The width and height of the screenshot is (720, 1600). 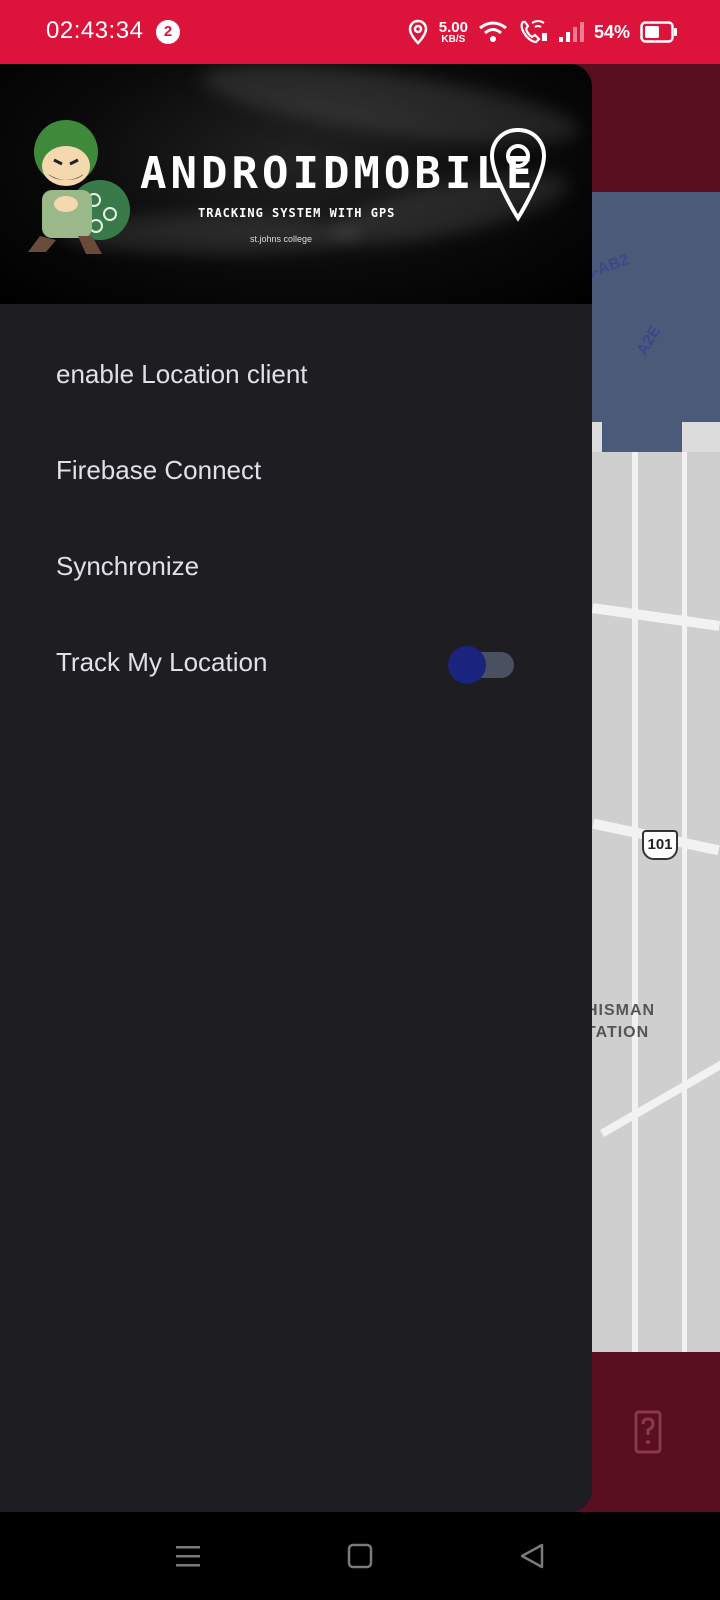 I want to click on menu-item-synchronize: Synchronize, so click(x=296, y=566).